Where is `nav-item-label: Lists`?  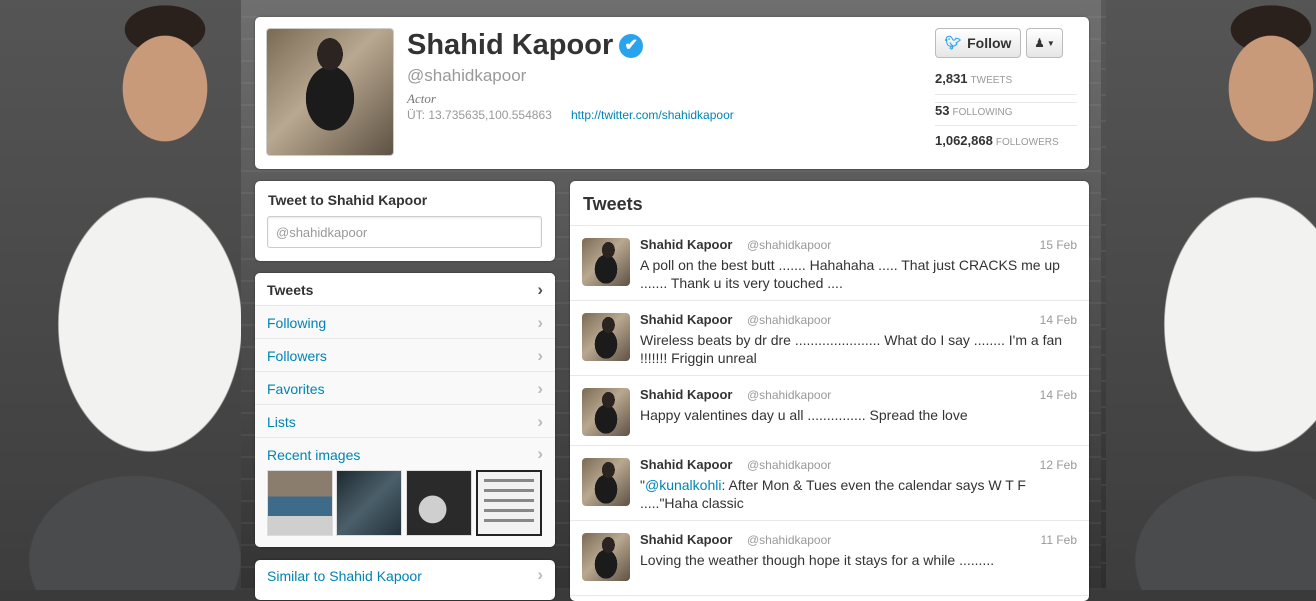
nav-item-label: Lists is located at coordinates (281, 422).